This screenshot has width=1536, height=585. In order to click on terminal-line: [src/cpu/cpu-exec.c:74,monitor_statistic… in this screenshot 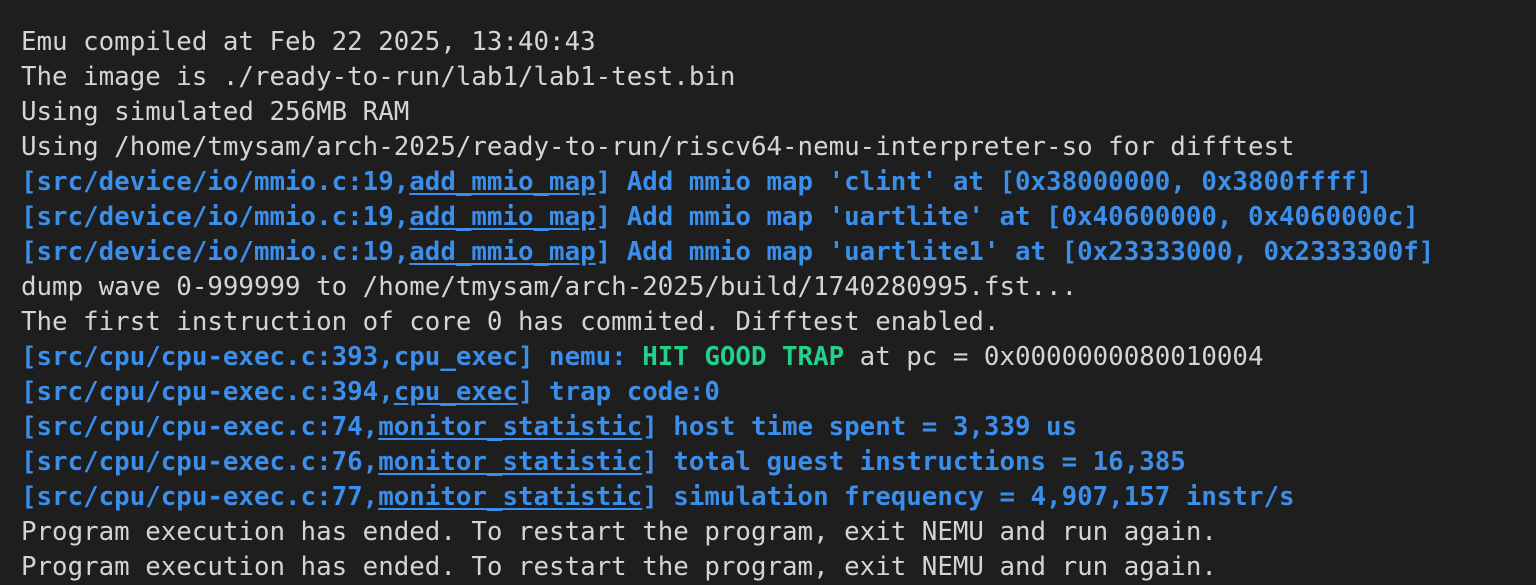, I will do `click(778, 427)`.